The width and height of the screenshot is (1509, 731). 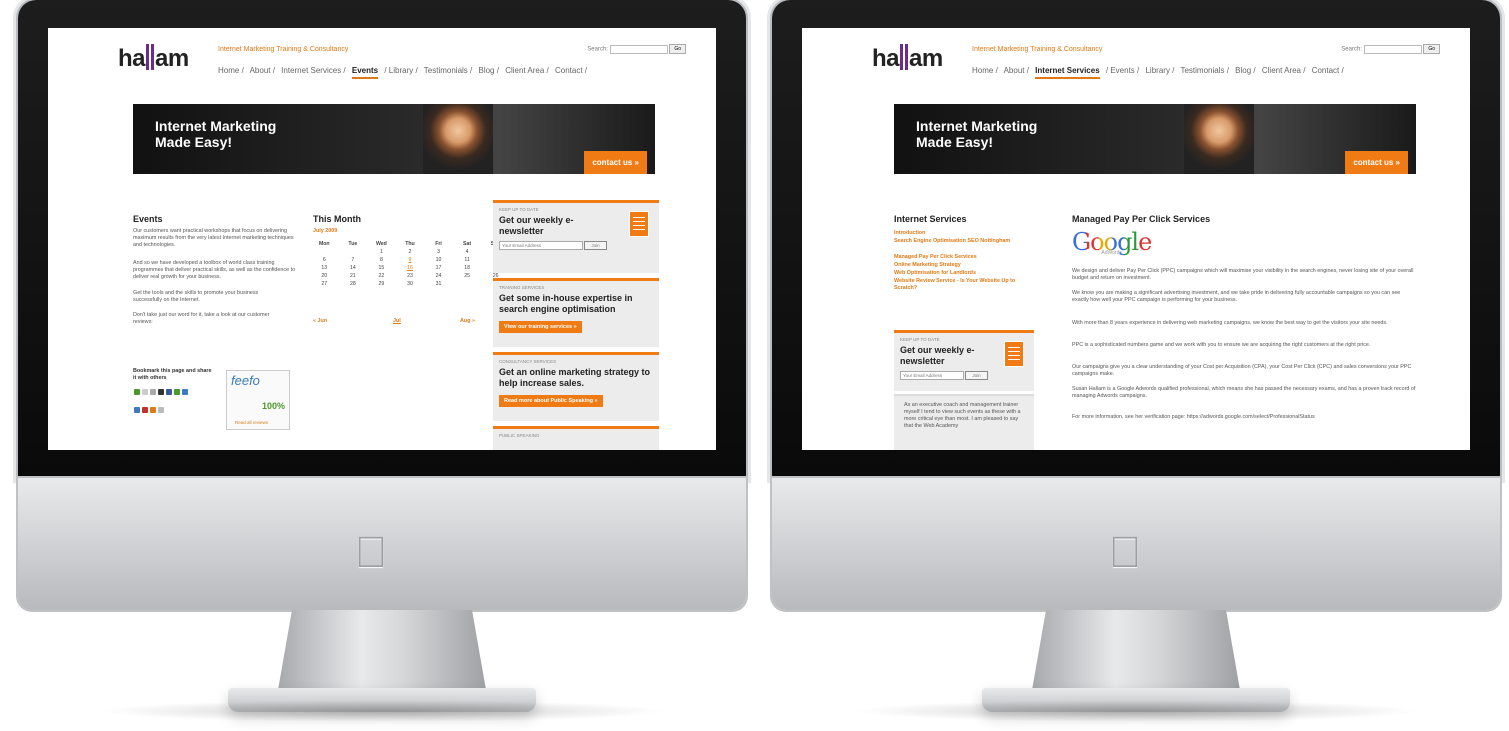 I want to click on nav-internet-services: Internet Services /, so click(x=313, y=70).